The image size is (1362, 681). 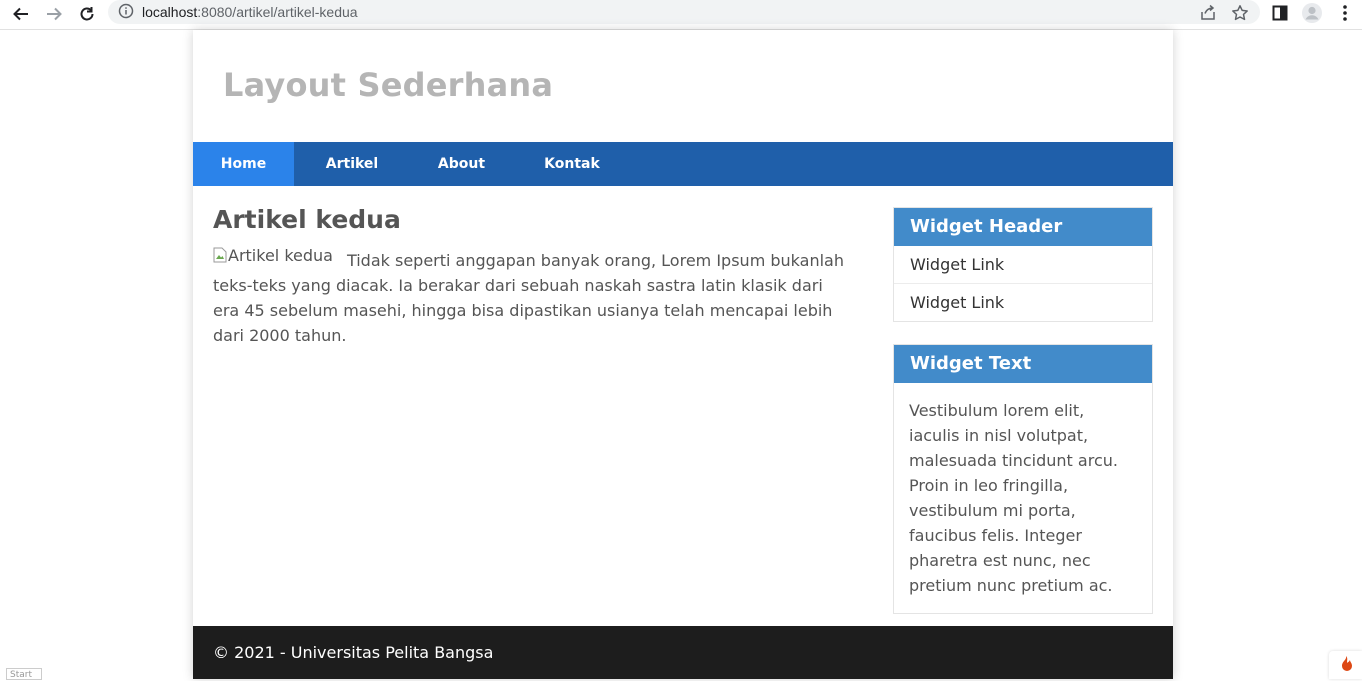 I want to click on nav-home-link: Home, so click(x=243, y=164).